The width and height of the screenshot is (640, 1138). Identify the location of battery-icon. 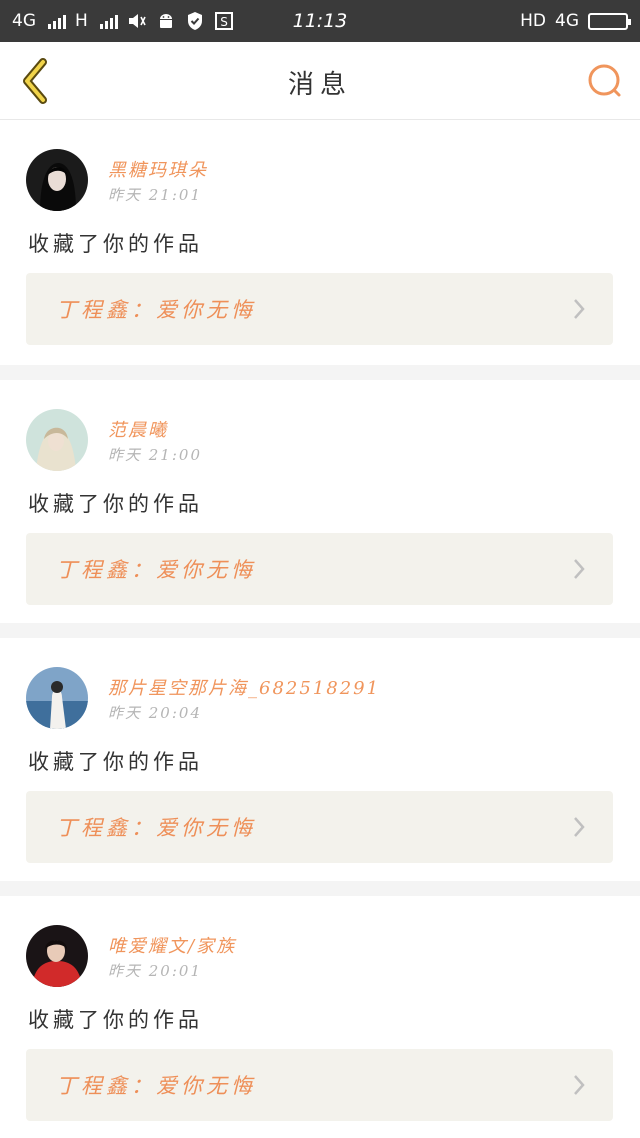
(609, 21).